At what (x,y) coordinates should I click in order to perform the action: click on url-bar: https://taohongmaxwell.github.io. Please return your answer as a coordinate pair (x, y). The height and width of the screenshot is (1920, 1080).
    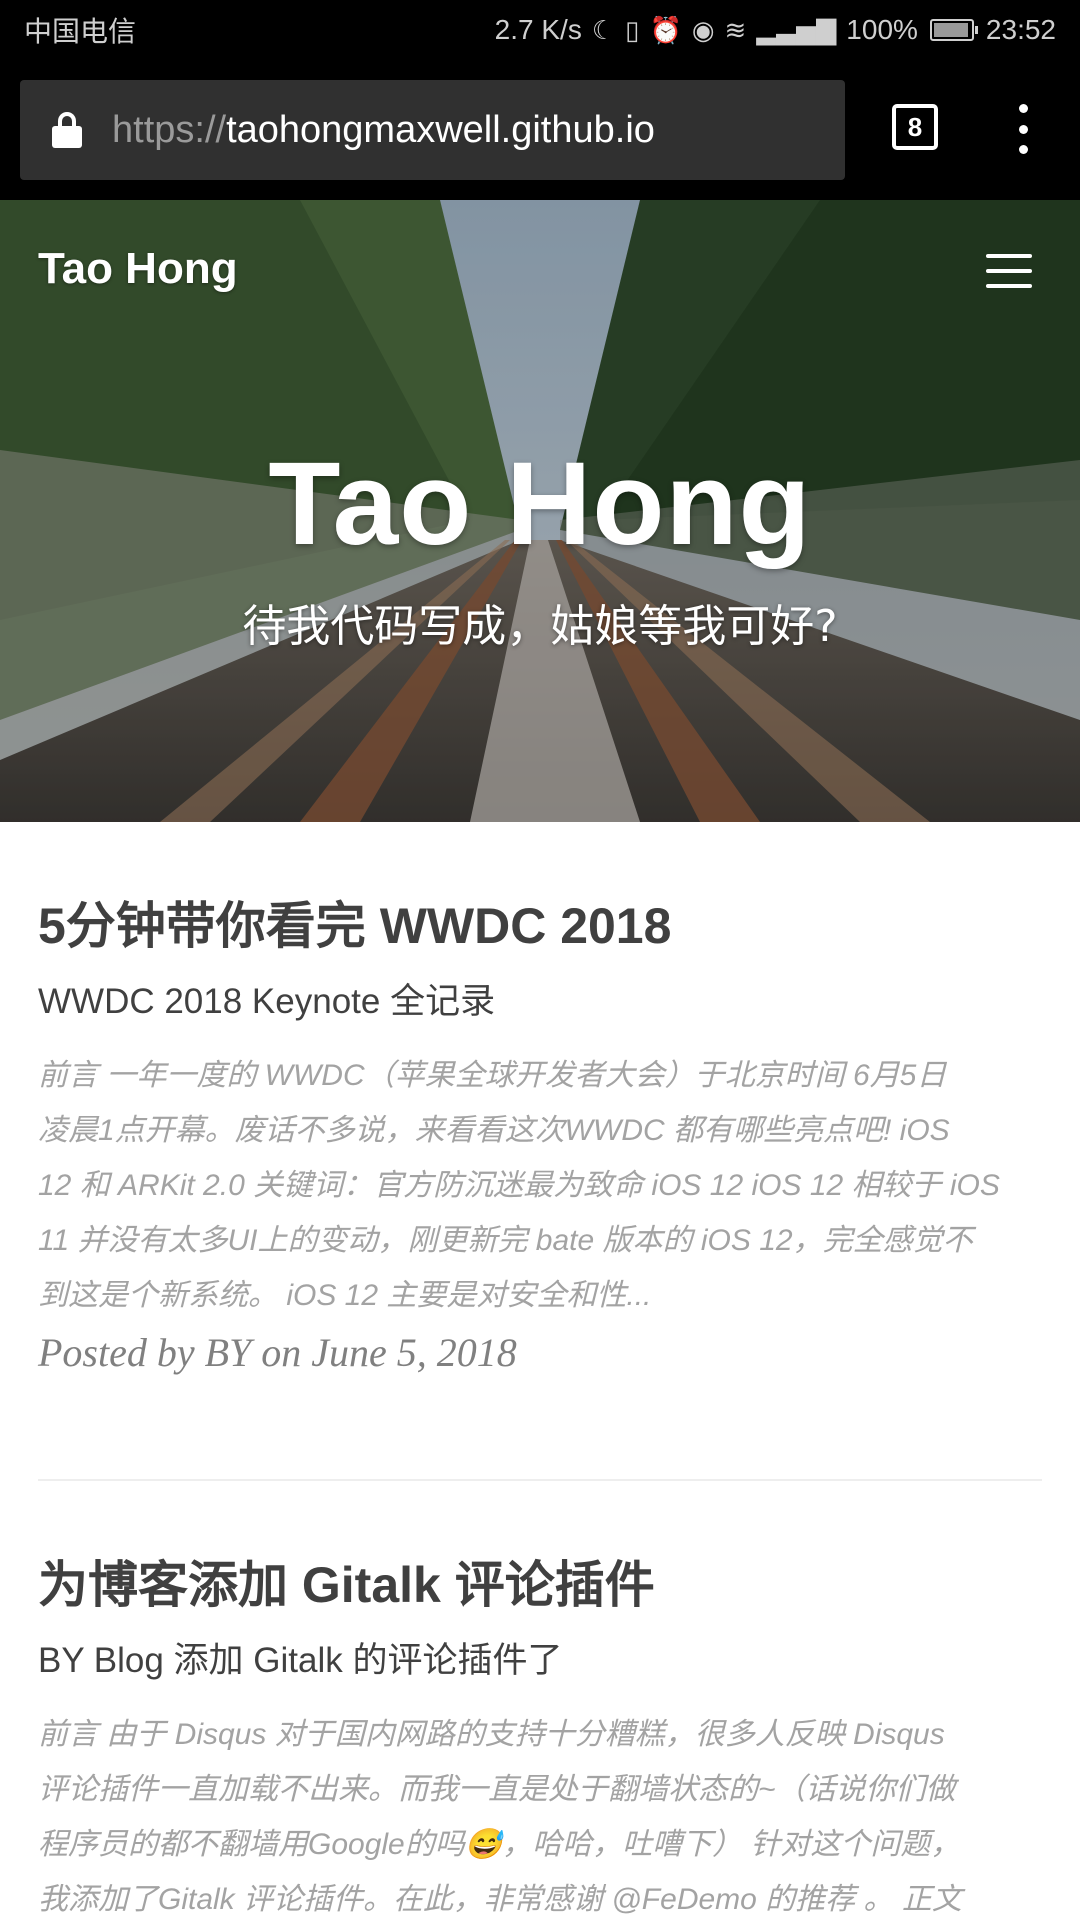
    Looking at the image, I should click on (432, 130).